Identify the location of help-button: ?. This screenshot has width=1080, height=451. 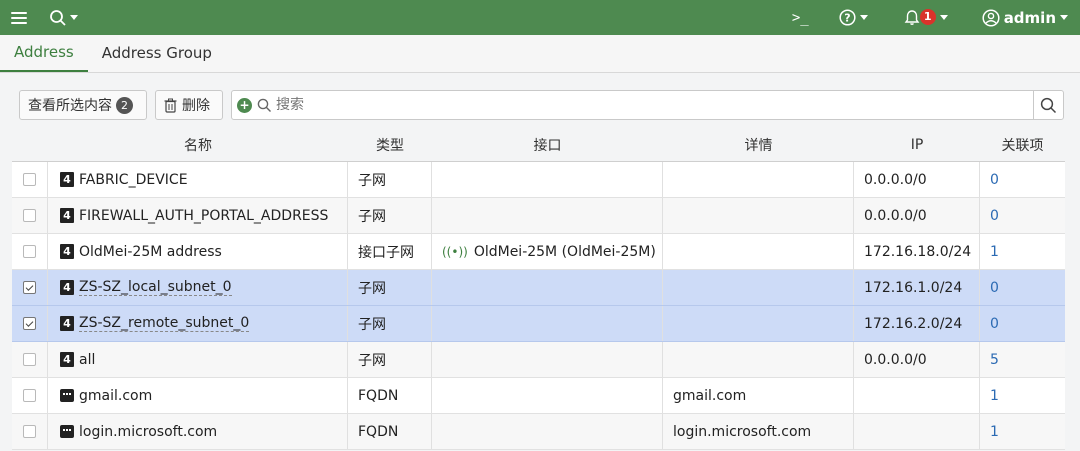
(853, 17).